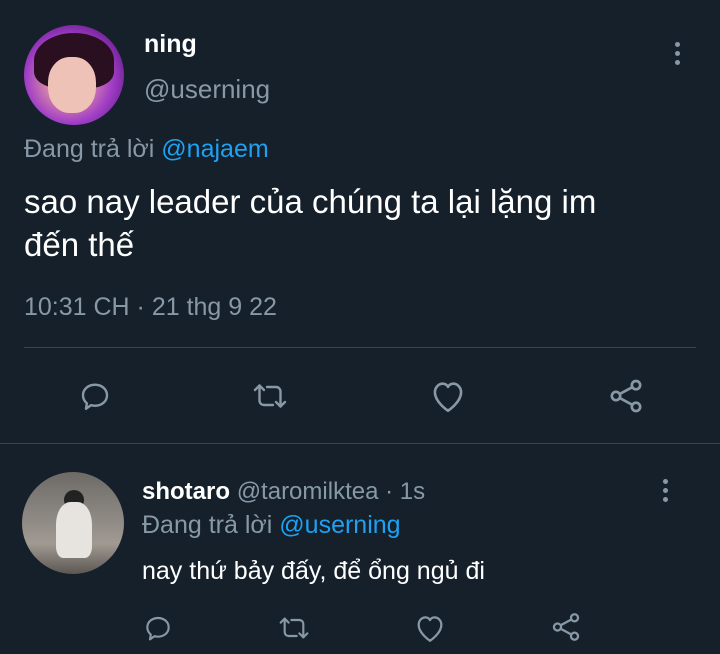 The image size is (720, 654). What do you see at coordinates (405, 491) in the screenshot?
I see `reply-time: · 1s` at bounding box center [405, 491].